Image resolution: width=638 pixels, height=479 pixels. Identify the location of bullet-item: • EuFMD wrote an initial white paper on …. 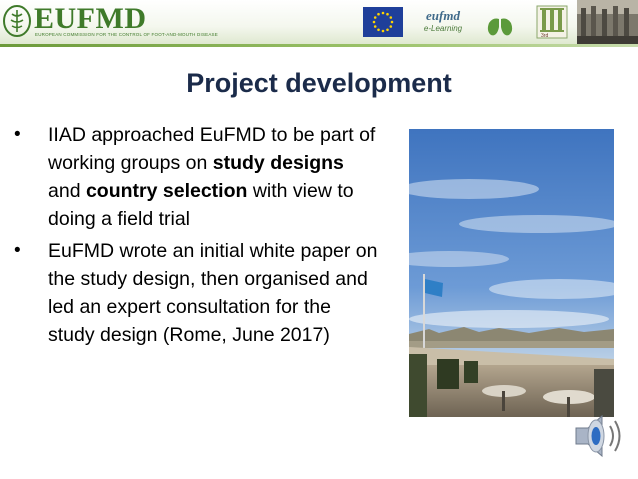
(195, 293).